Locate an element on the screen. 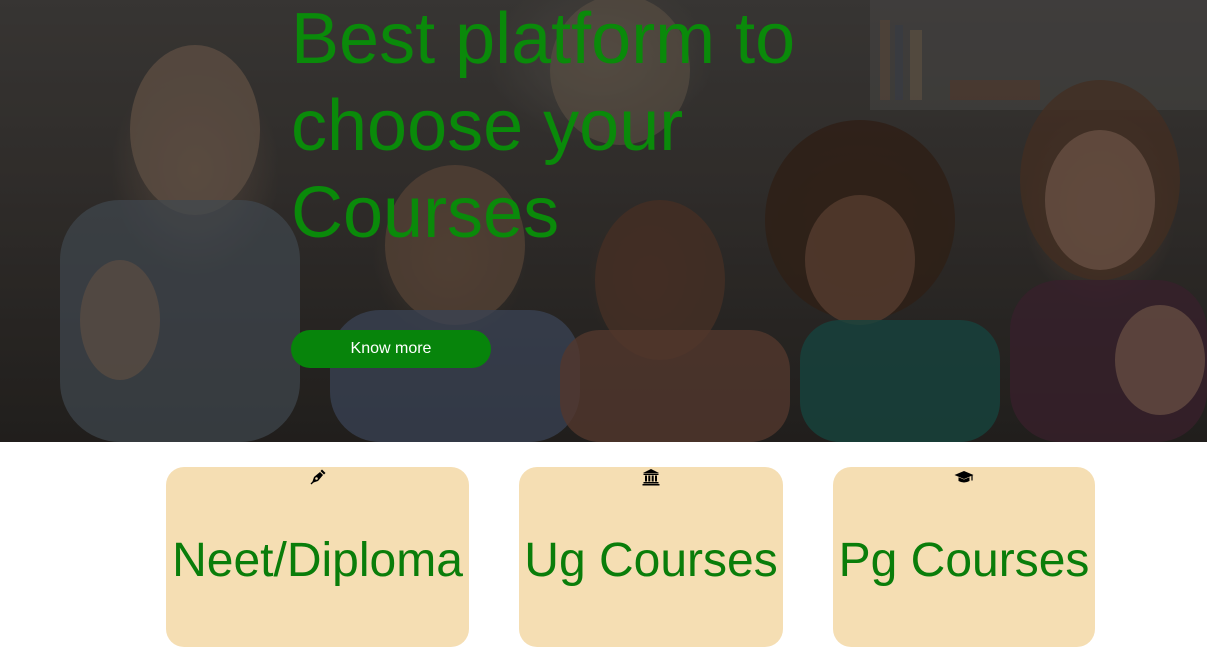 Image resolution: width=1207 pixels, height=647 pixels. course-card-ug-courses: Ug Courses is located at coordinates (651, 557).